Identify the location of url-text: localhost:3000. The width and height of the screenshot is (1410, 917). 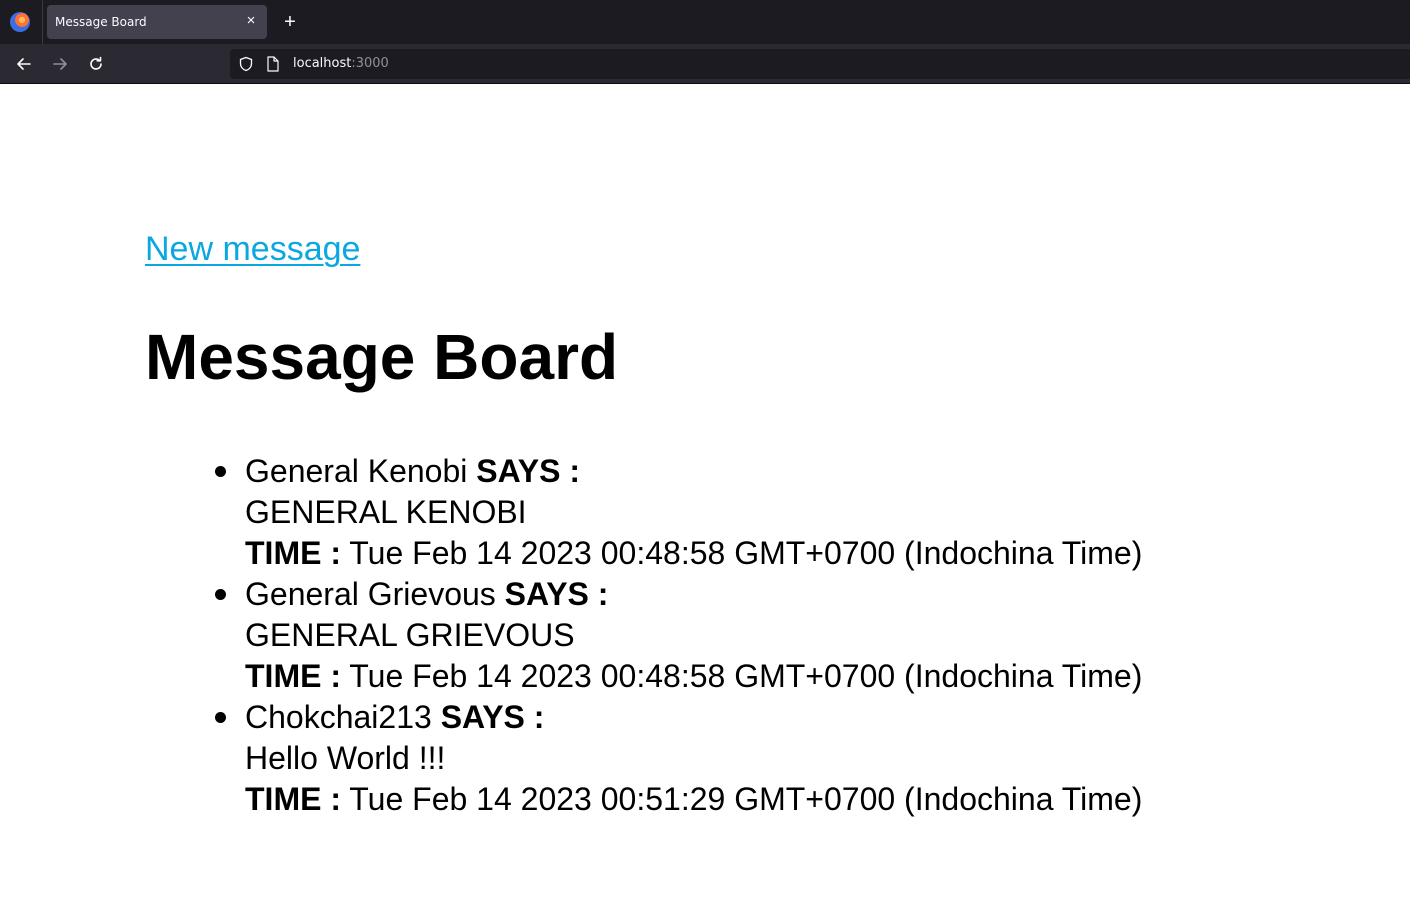
(341, 63).